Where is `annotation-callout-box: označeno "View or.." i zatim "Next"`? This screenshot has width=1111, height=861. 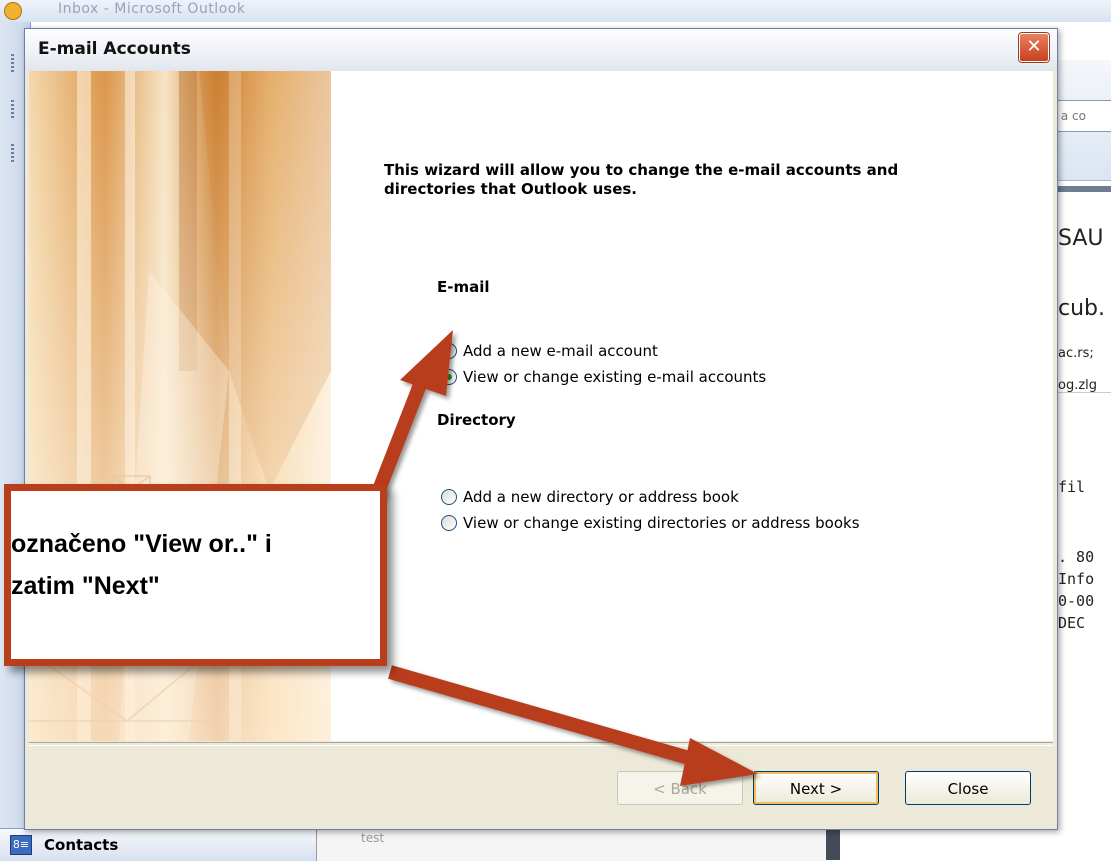
annotation-callout-box: označeno "View or.." i zatim "Next" is located at coordinates (195, 575).